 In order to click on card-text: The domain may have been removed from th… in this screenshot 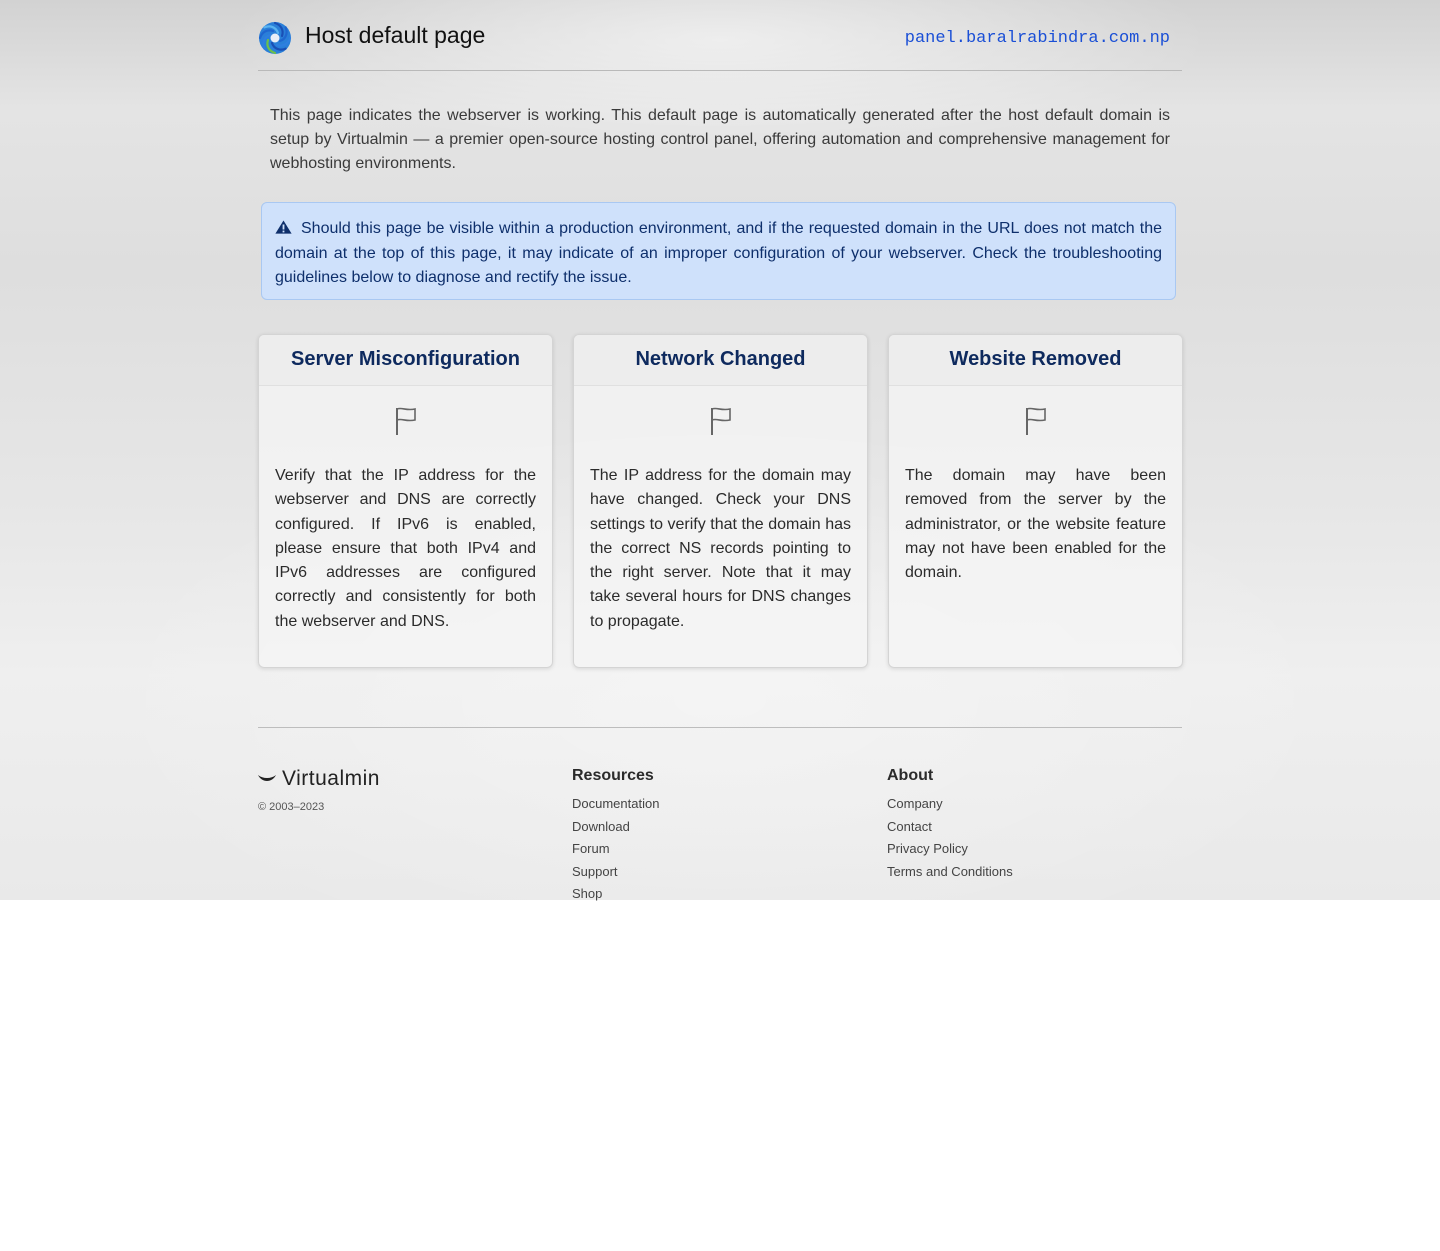, I will do `click(1035, 524)`.